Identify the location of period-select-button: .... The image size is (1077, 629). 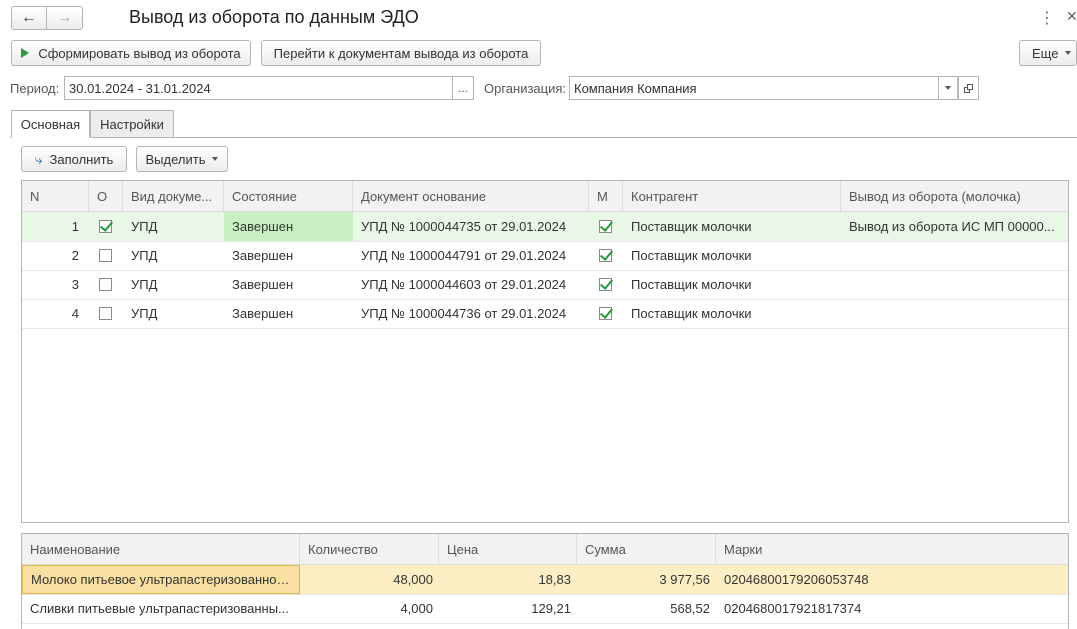
(463, 88).